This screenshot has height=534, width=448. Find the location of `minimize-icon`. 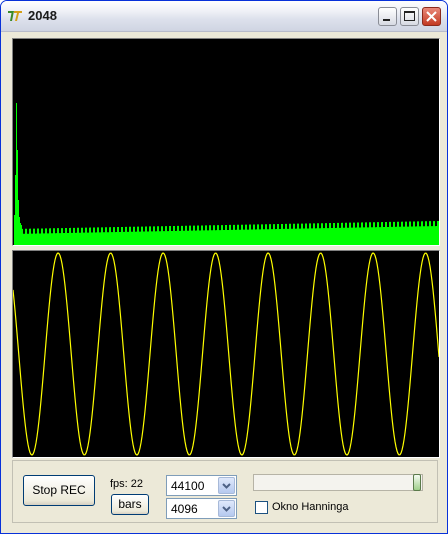

minimize-icon is located at coordinates (386, 20).